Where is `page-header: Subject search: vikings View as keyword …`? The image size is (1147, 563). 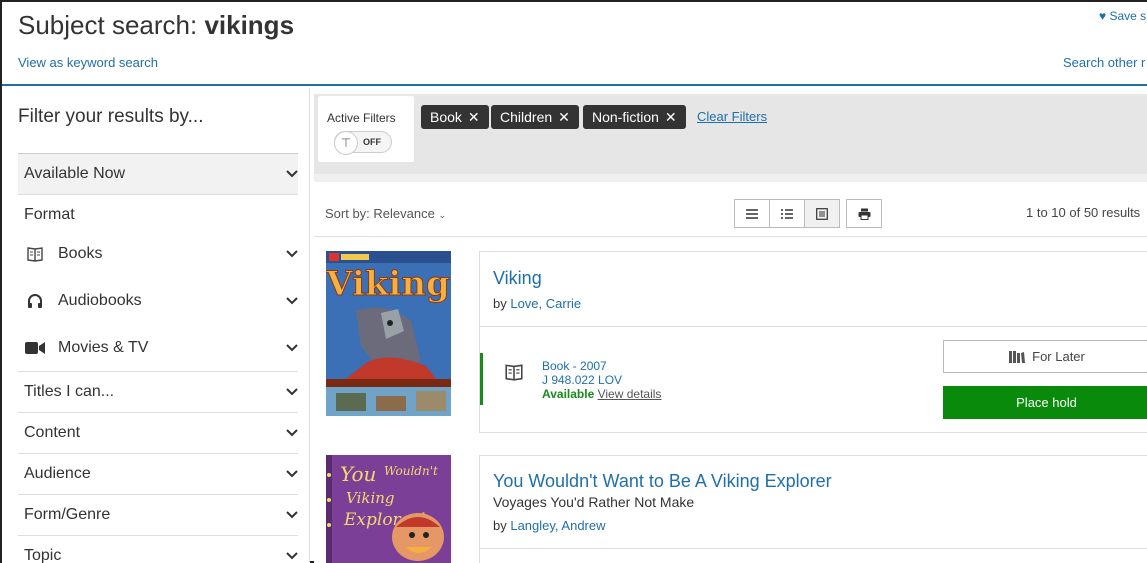
page-header: Subject search: vikings View as keyword … is located at coordinates (574, 44).